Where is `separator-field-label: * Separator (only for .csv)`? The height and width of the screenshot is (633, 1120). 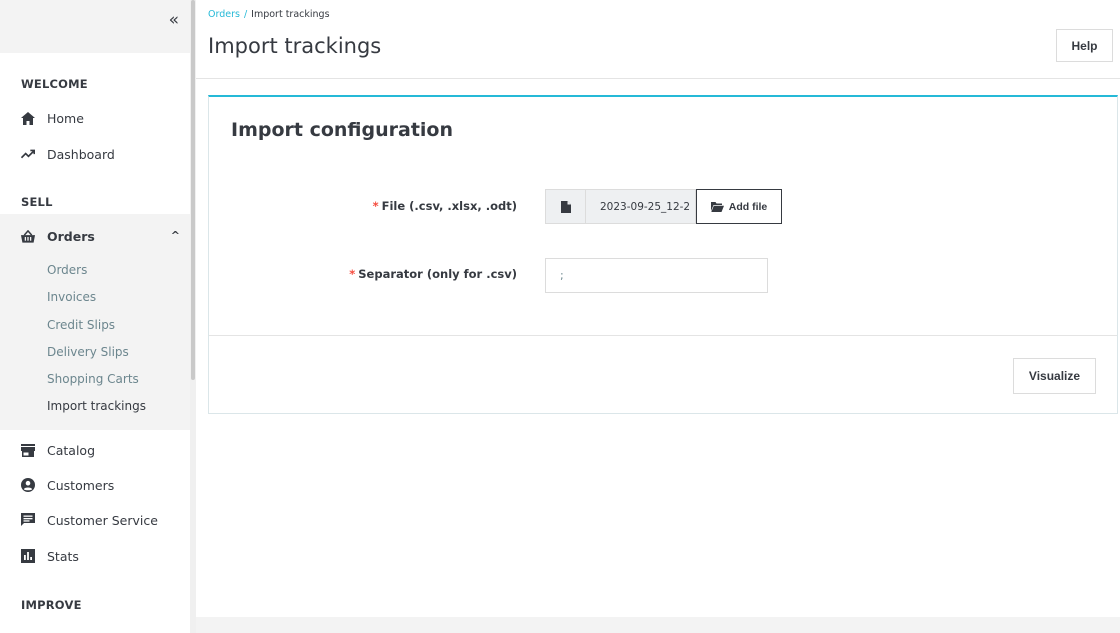 separator-field-label: * Separator (only for .csv) is located at coordinates (433, 274).